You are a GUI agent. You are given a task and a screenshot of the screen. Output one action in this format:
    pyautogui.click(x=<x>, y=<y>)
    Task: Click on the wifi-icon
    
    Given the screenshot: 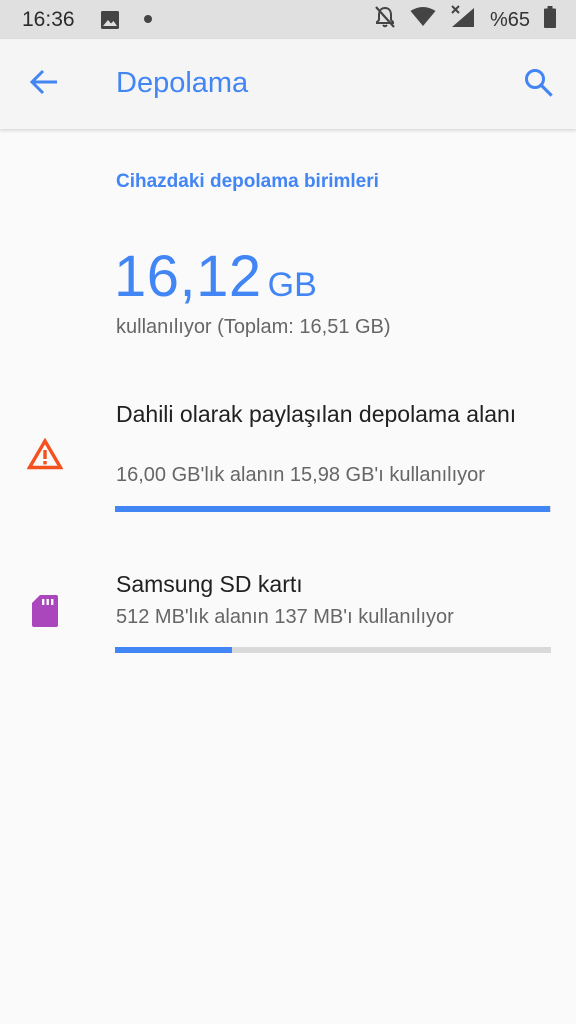 What is the action you would take?
    pyautogui.click(x=423, y=20)
    